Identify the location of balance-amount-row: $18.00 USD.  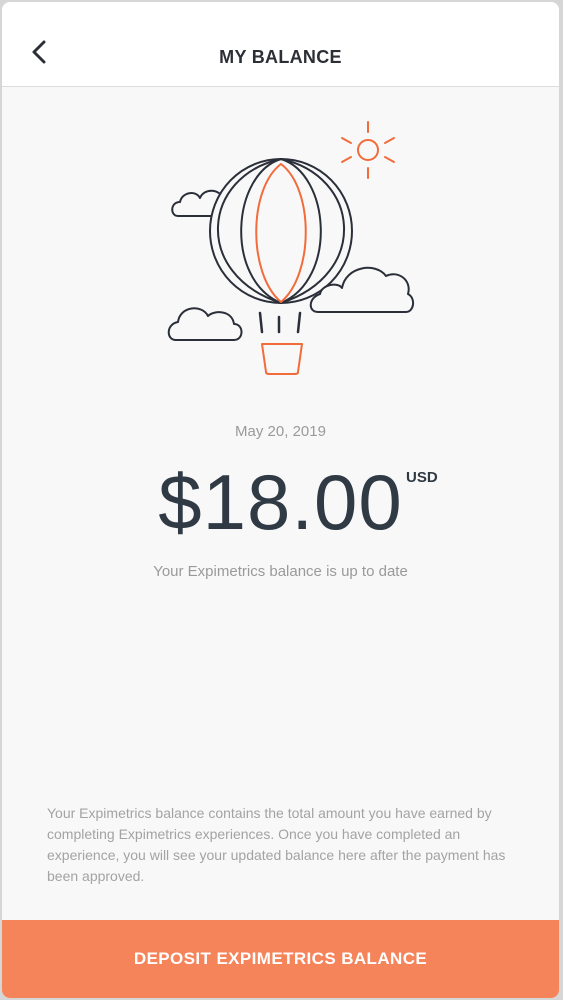
(280, 502).